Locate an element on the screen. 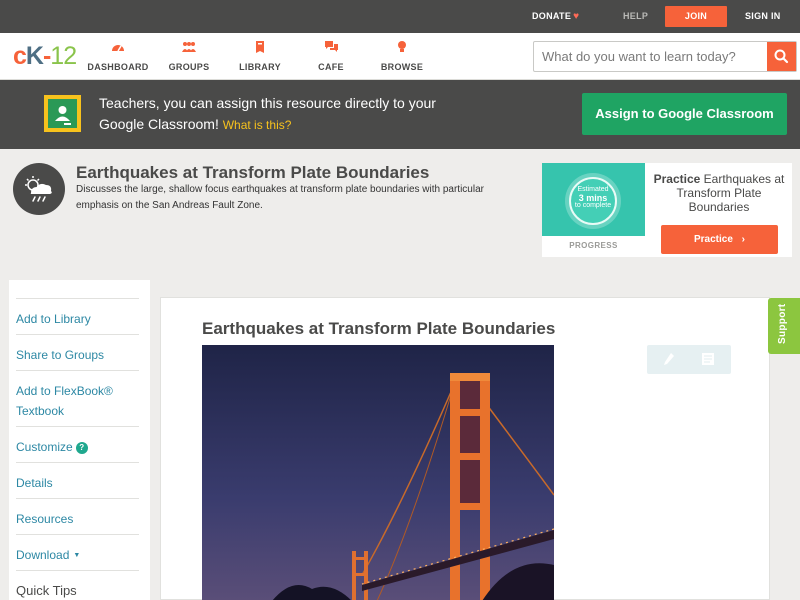  practice-progress-image: Estimated 3 mins to complete is located at coordinates (593, 199).